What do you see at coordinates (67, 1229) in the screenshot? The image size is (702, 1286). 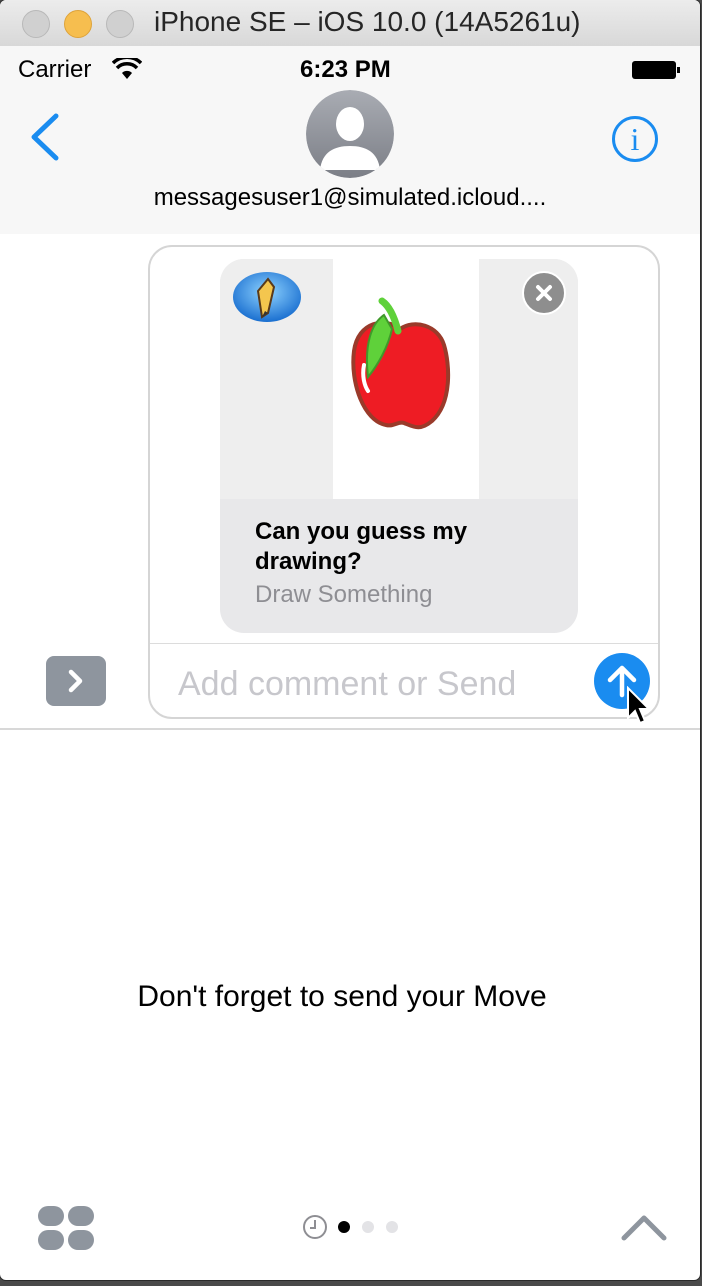 I see `app-drawer-icon` at bounding box center [67, 1229].